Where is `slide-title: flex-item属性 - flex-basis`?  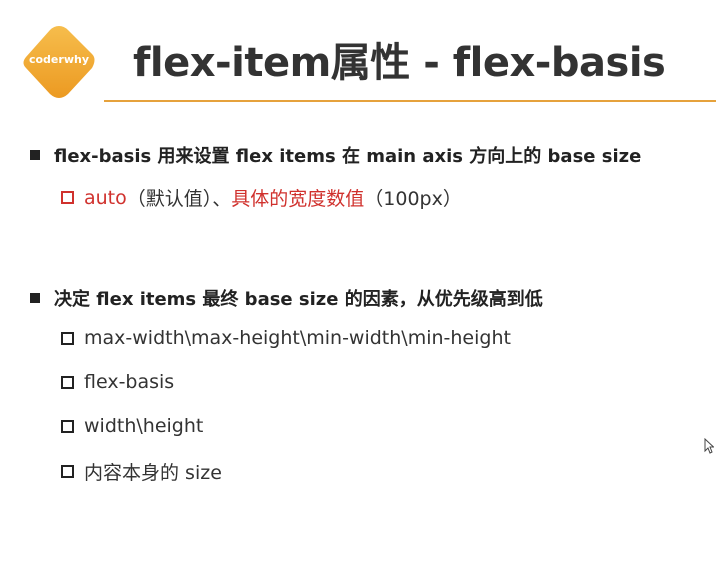 slide-title: flex-item属性 - flex-basis is located at coordinates (399, 63).